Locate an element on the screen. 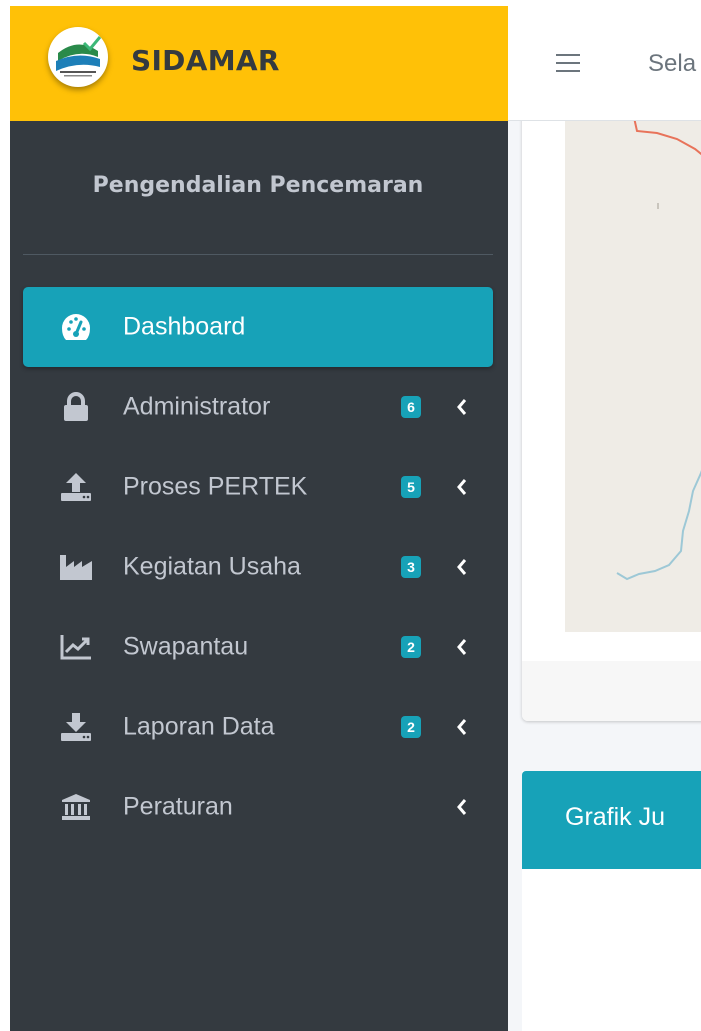 The image size is (701, 1031). map-card is located at coordinates (611, 421).